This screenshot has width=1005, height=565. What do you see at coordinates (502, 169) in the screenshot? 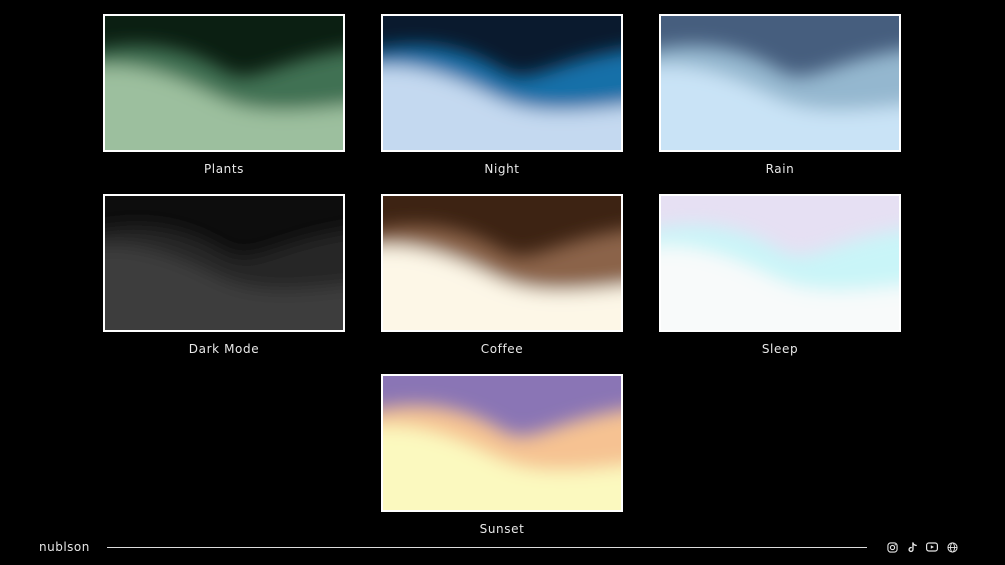
I see `theme-label-night: Night` at bounding box center [502, 169].